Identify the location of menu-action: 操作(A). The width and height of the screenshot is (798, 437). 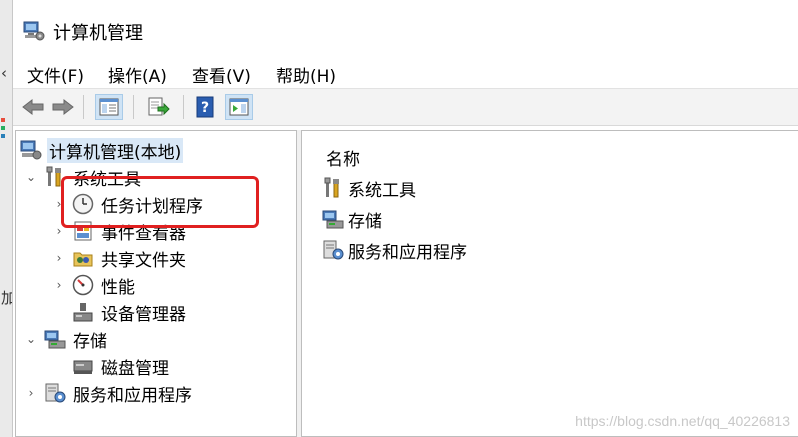
(137, 74).